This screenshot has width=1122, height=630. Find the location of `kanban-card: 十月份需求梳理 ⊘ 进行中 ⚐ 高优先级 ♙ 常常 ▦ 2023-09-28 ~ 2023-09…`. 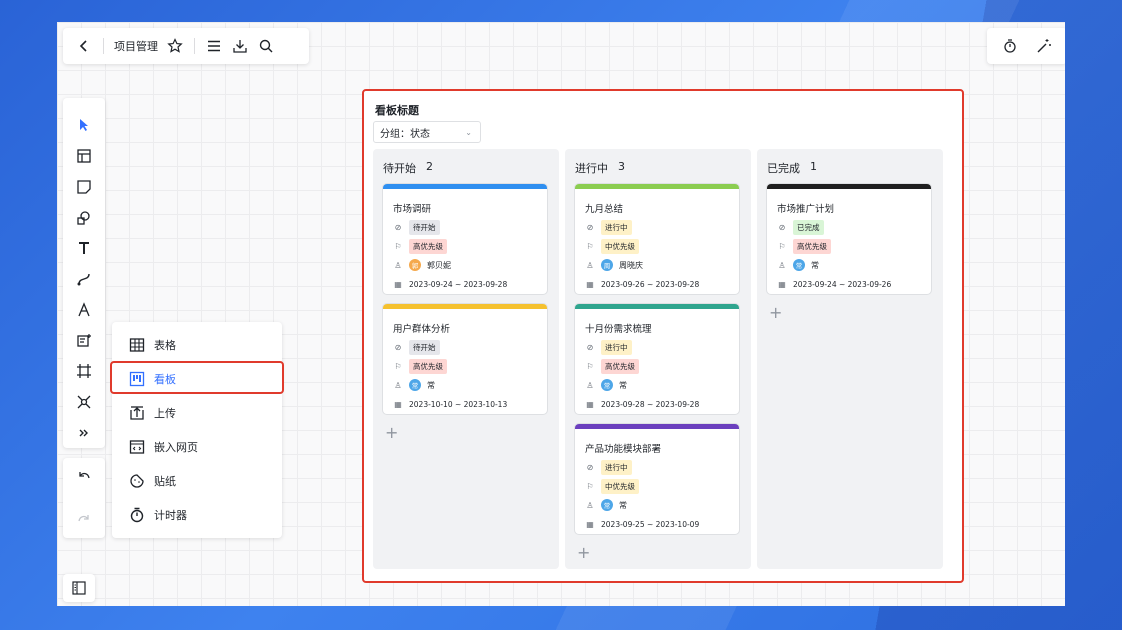

kanban-card: 十月份需求梳理 ⊘ 进行中 ⚐ 高优先级 ♙ 常常 ▦ 2023-09-28 ~ 2023-09… is located at coordinates (657, 359).